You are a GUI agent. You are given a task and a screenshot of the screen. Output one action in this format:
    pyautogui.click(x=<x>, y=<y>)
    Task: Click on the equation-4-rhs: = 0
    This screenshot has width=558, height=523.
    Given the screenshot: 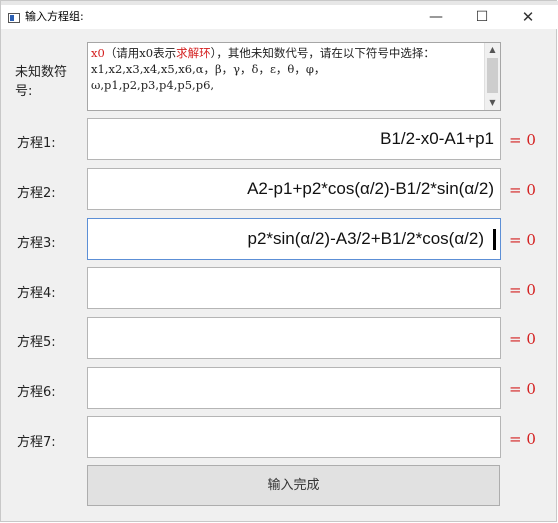 What is the action you would take?
    pyautogui.click(x=522, y=290)
    